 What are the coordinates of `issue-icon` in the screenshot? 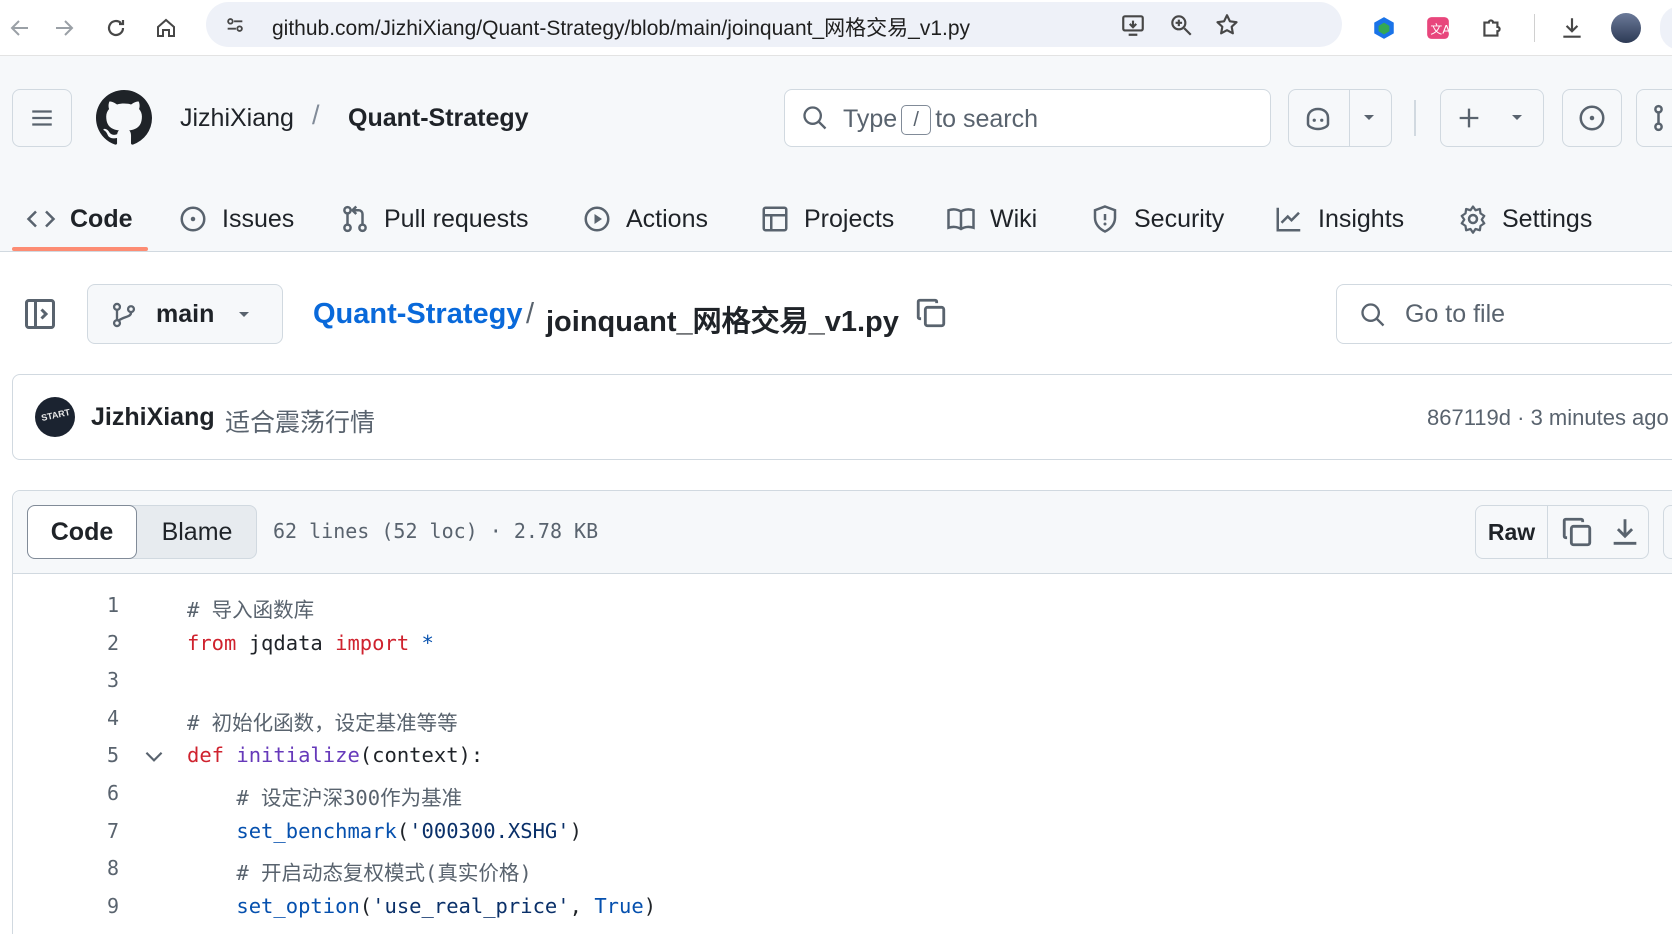 It's located at (193, 219).